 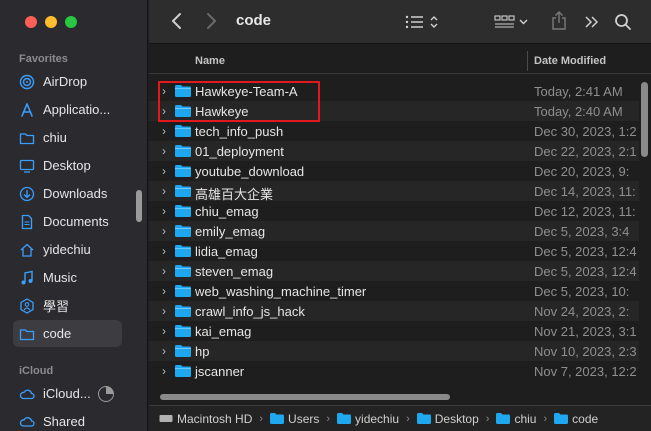 What do you see at coordinates (368, 419) in the screenshot?
I see `breadcrumb-item: yidechiu` at bounding box center [368, 419].